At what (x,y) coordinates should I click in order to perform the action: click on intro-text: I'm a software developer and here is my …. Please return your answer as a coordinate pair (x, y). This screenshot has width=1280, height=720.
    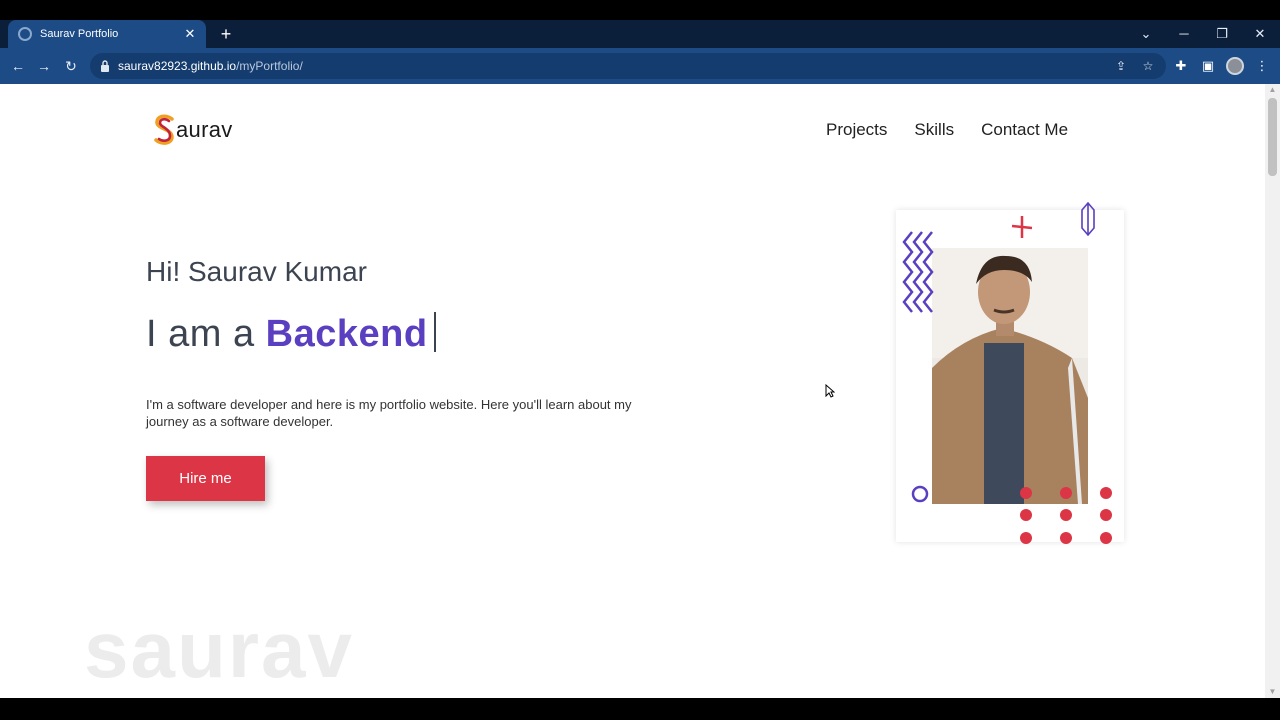
    Looking at the image, I should click on (389, 413).